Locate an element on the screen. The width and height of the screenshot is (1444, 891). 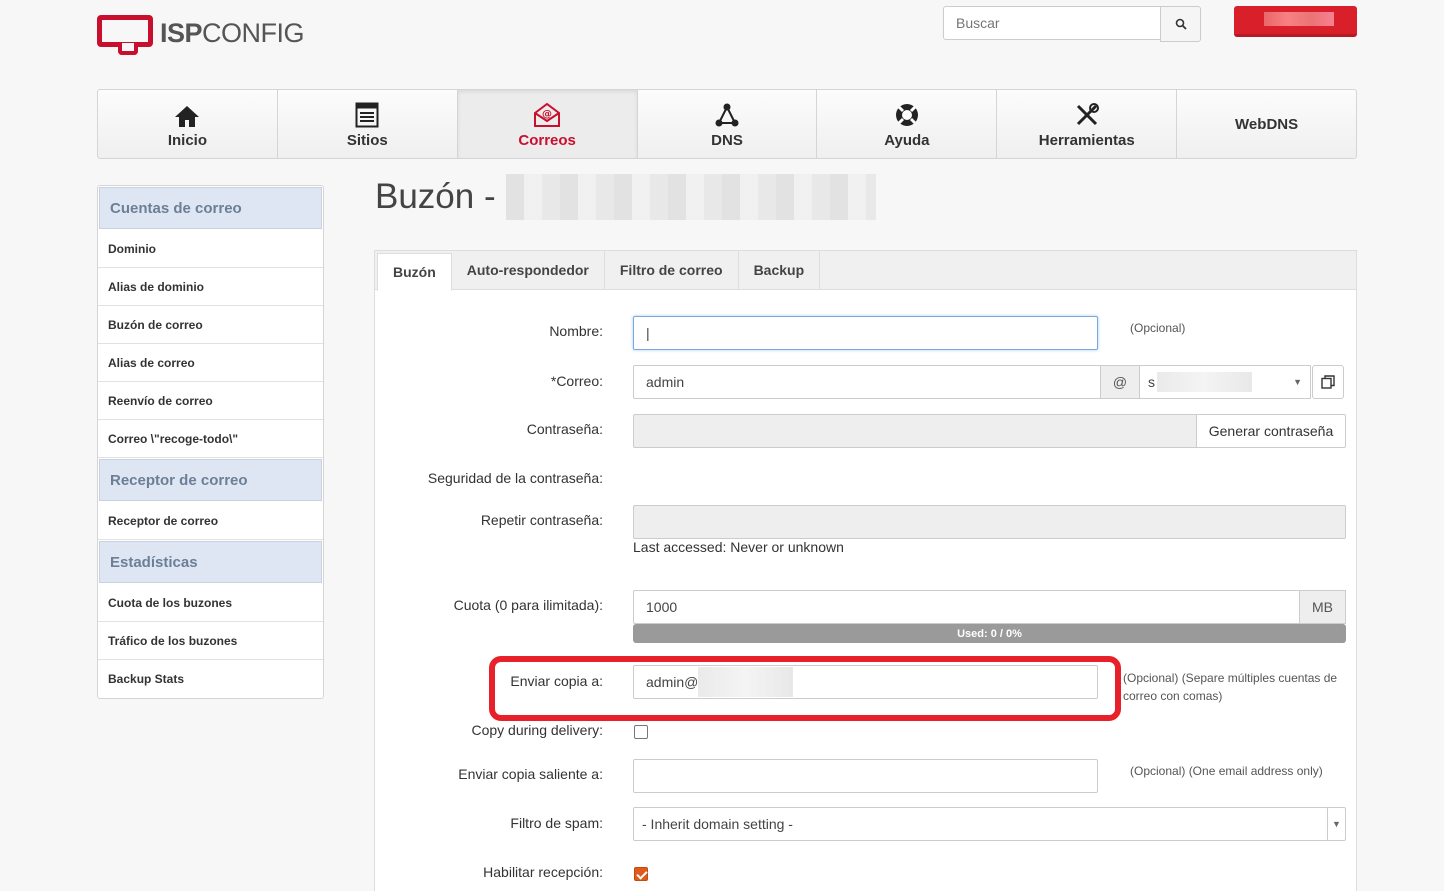
nav-herramientas: Herramientas is located at coordinates (1087, 124).